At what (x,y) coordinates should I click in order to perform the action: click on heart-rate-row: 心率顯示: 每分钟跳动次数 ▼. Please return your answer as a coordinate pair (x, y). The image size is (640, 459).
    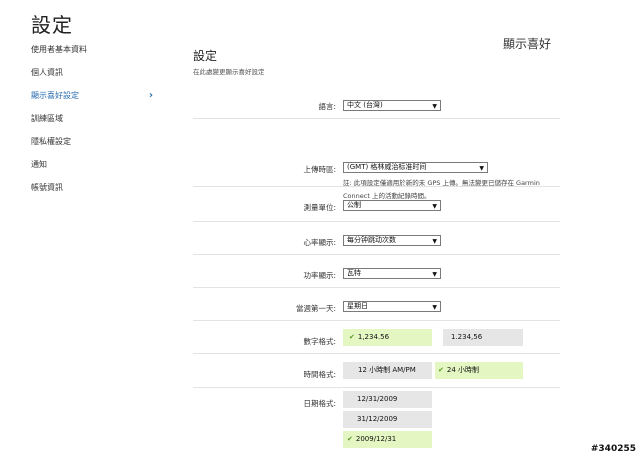
    Looking at the image, I should click on (376, 238).